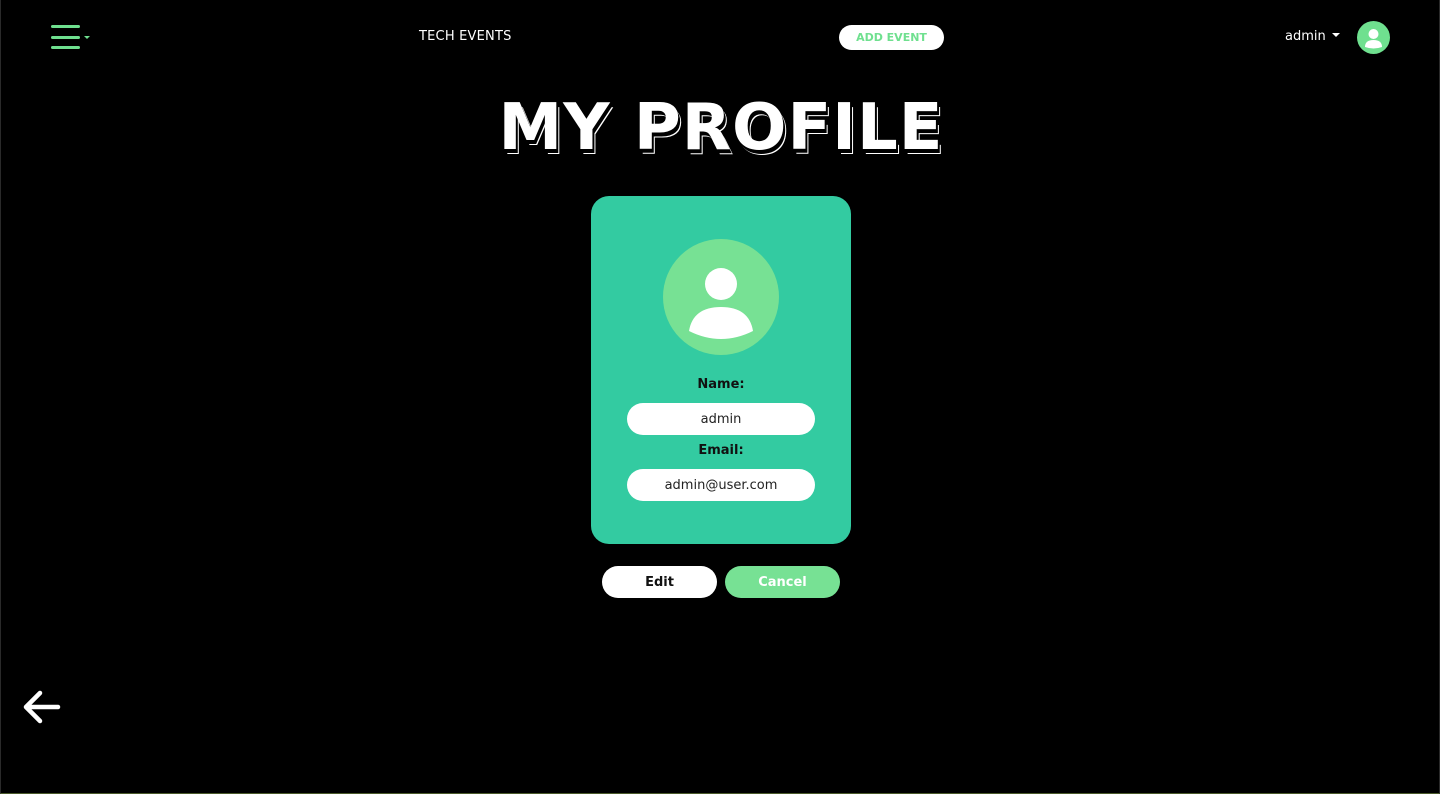  I want to click on name-label: Name:, so click(721, 384).